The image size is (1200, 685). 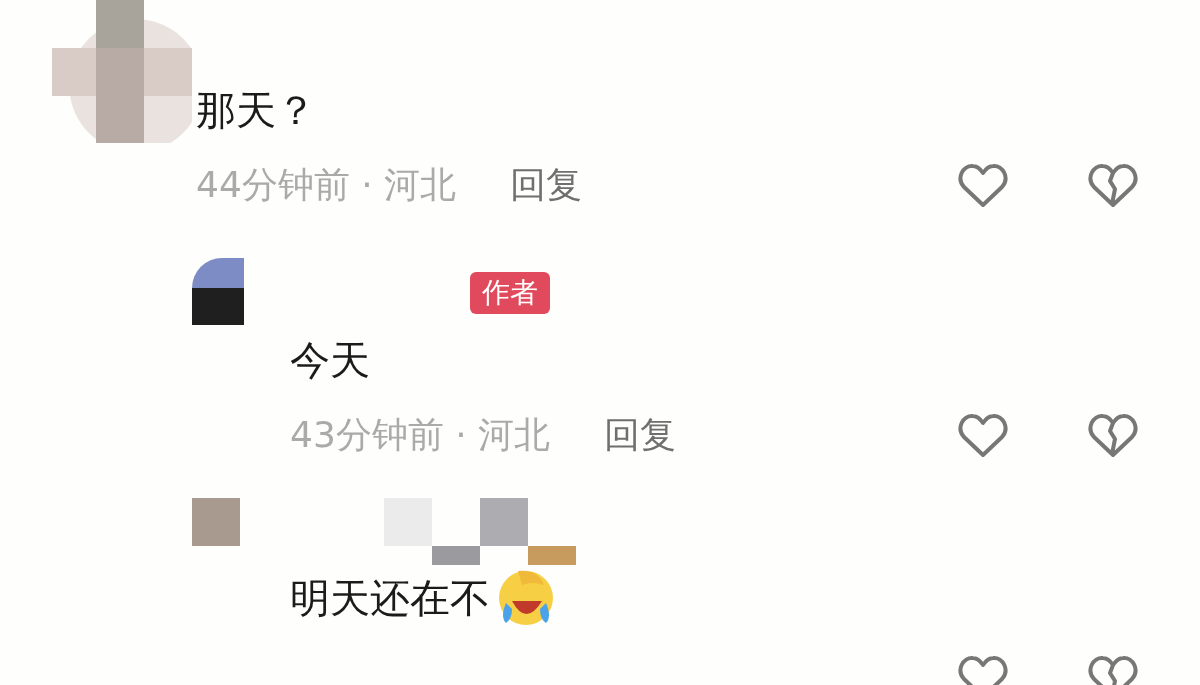 What do you see at coordinates (256, 110) in the screenshot?
I see `comment-text: 那天？` at bounding box center [256, 110].